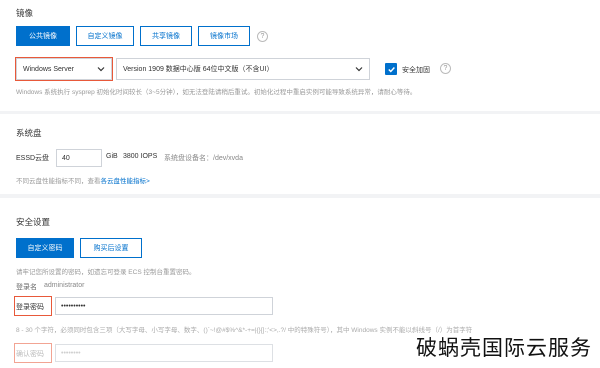 The image size is (600, 368). I want to click on tab-image-market: 镜像市场, so click(224, 36).